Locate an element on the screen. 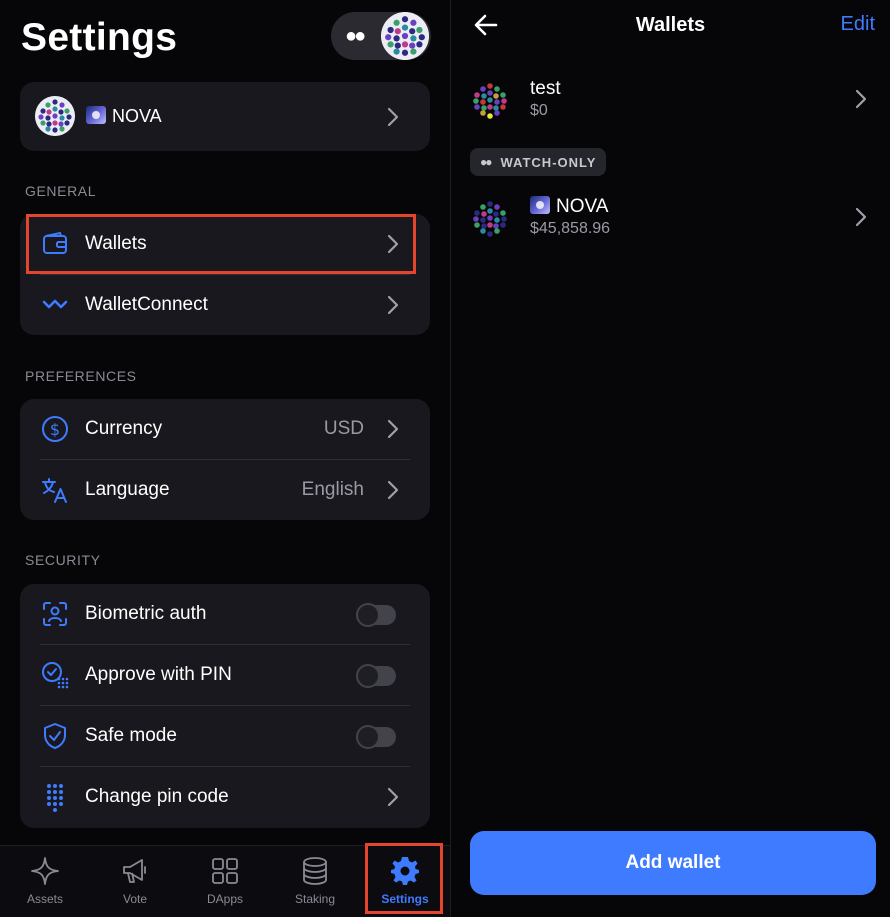  nav-label: DApps is located at coordinates (225, 899).